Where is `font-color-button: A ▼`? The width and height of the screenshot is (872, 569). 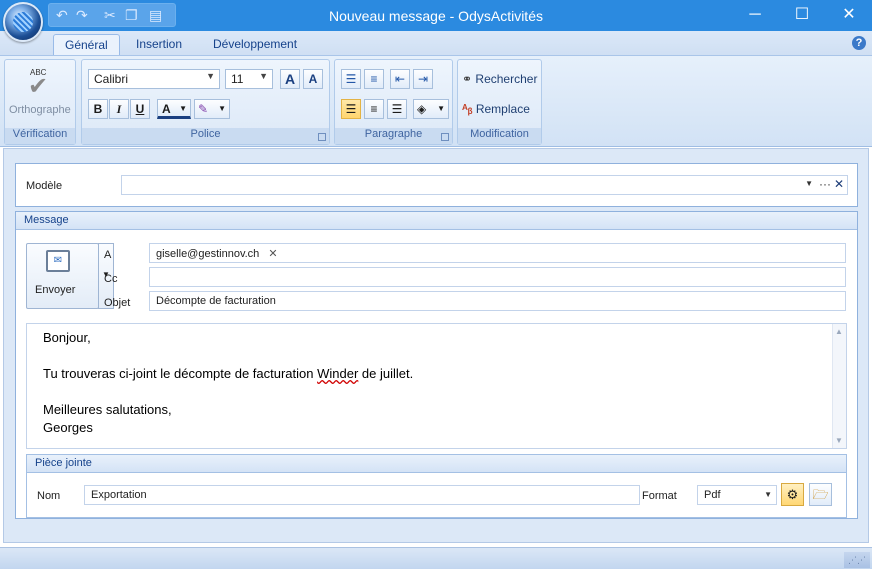 font-color-button: A ▼ is located at coordinates (174, 109).